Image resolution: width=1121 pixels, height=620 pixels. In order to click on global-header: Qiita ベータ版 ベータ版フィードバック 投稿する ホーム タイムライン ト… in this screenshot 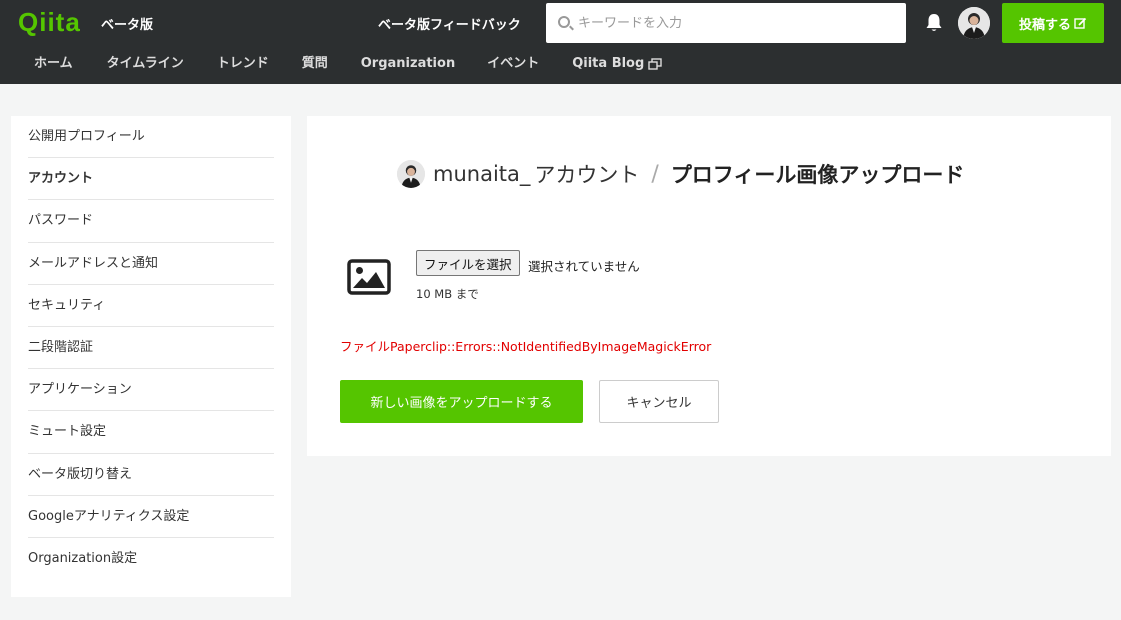, I will do `click(560, 42)`.